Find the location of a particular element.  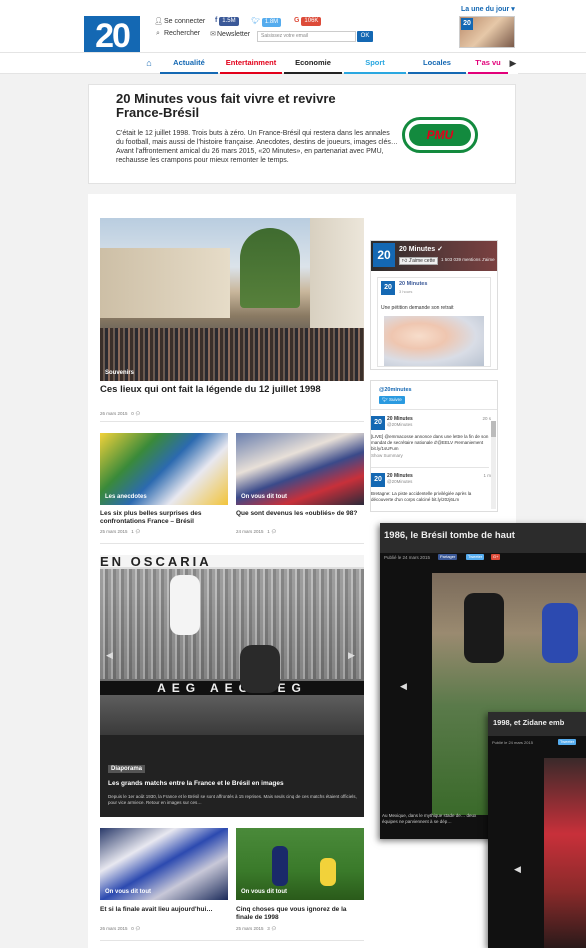

diaporama-photo: EN OSCARIA AEG AEG AEG is located at coordinates (232, 645).